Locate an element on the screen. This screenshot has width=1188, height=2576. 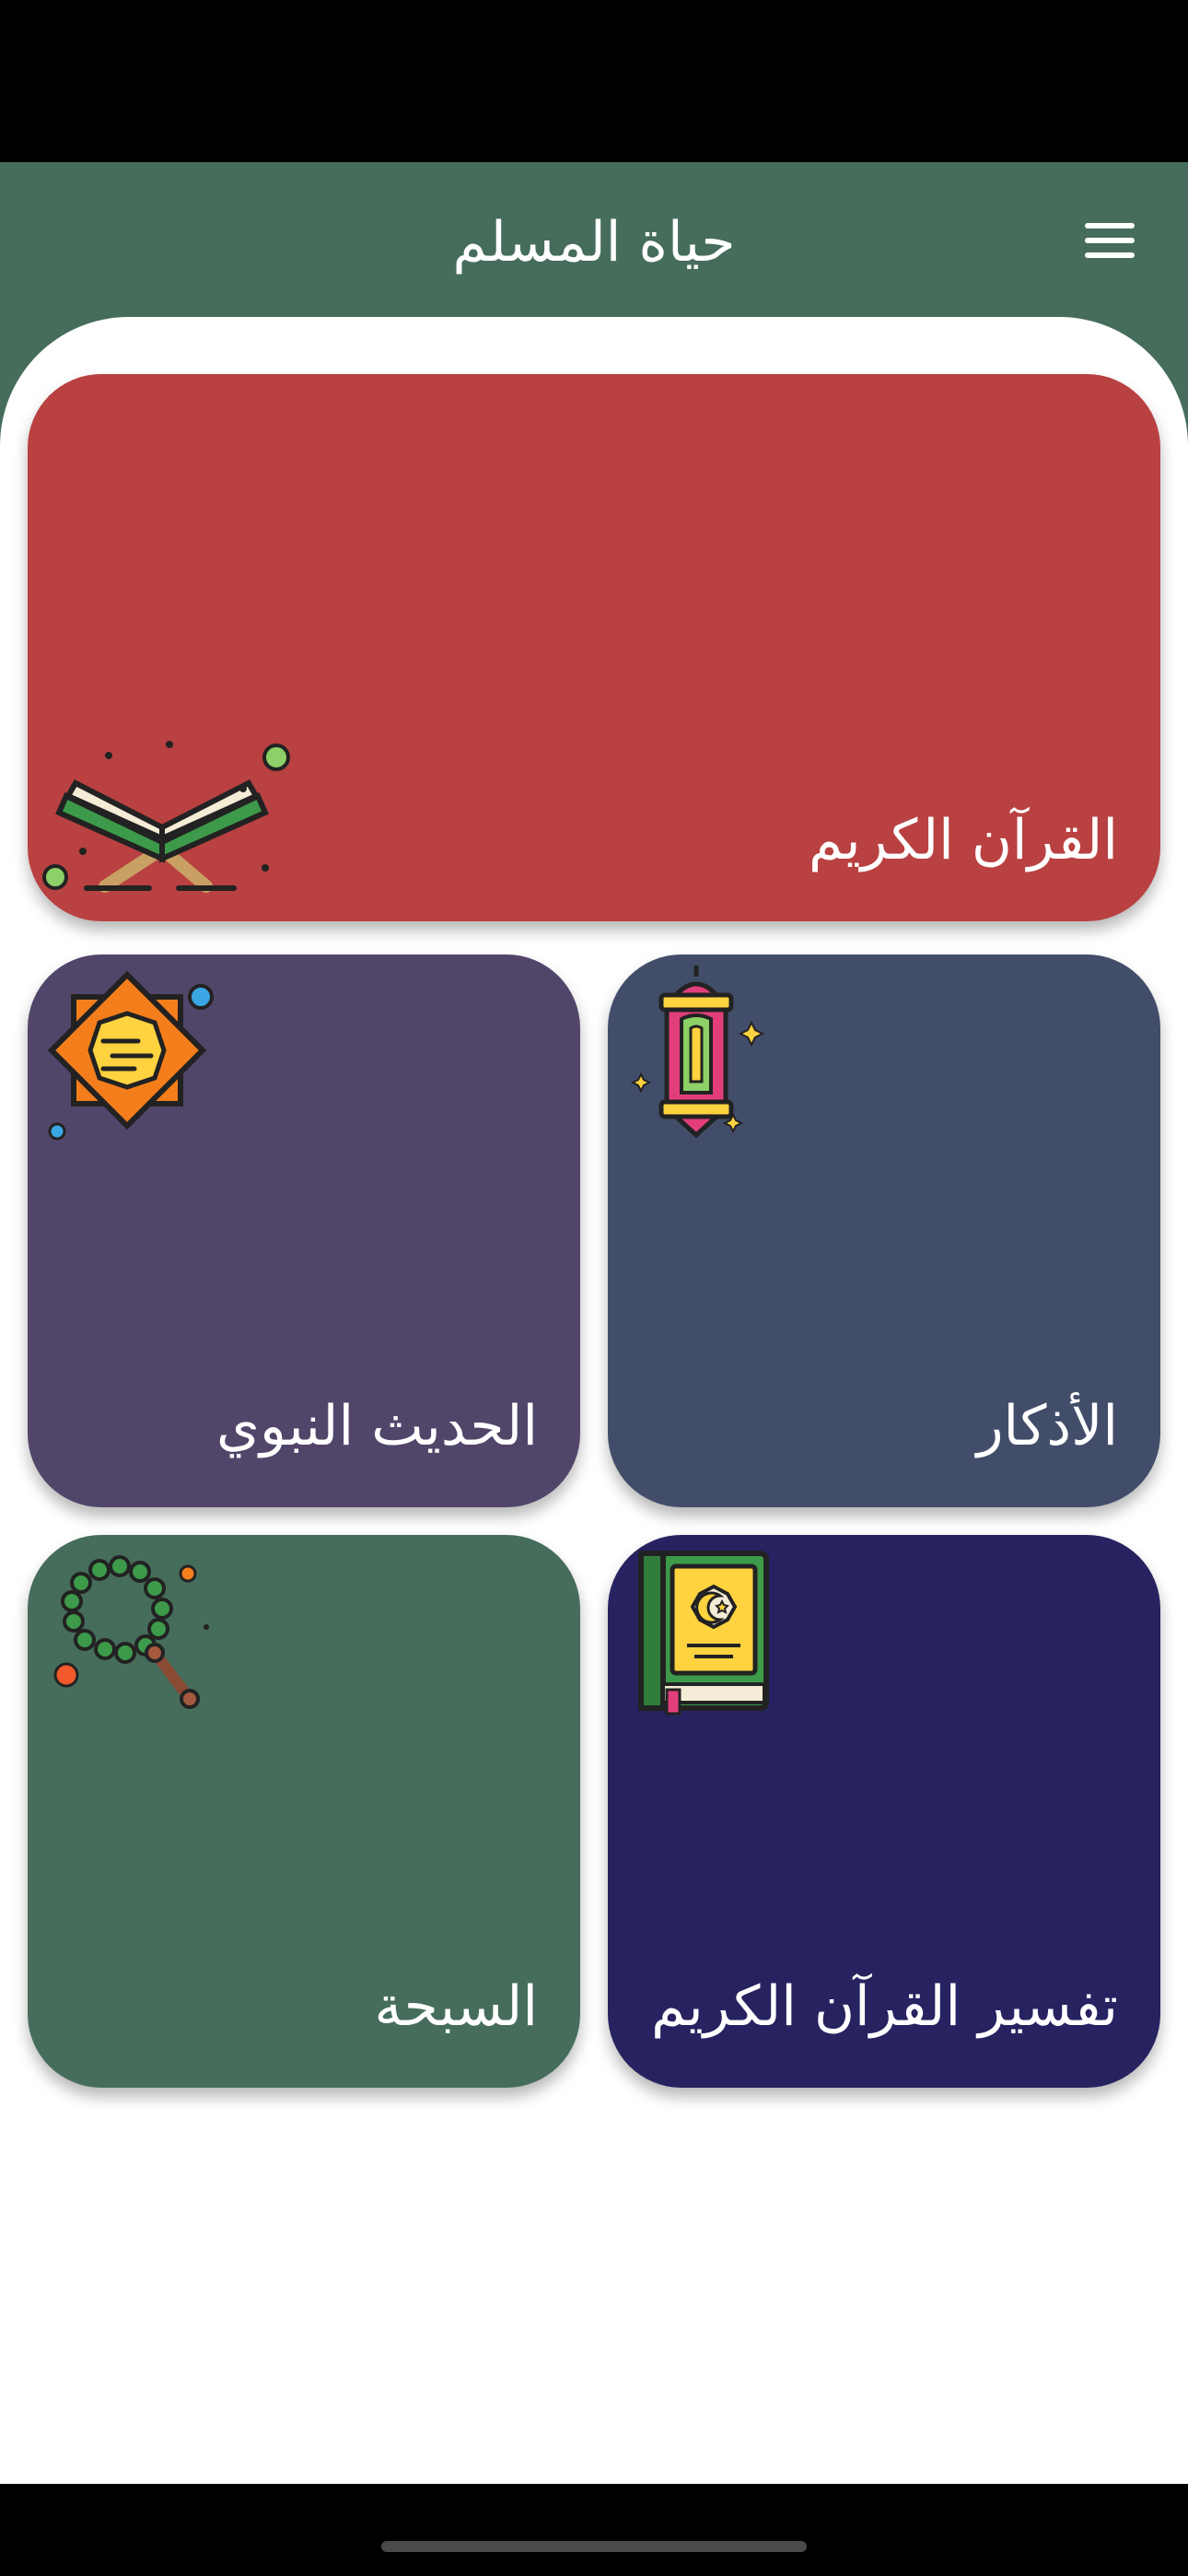
home-bar is located at coordinates (594, 2530).